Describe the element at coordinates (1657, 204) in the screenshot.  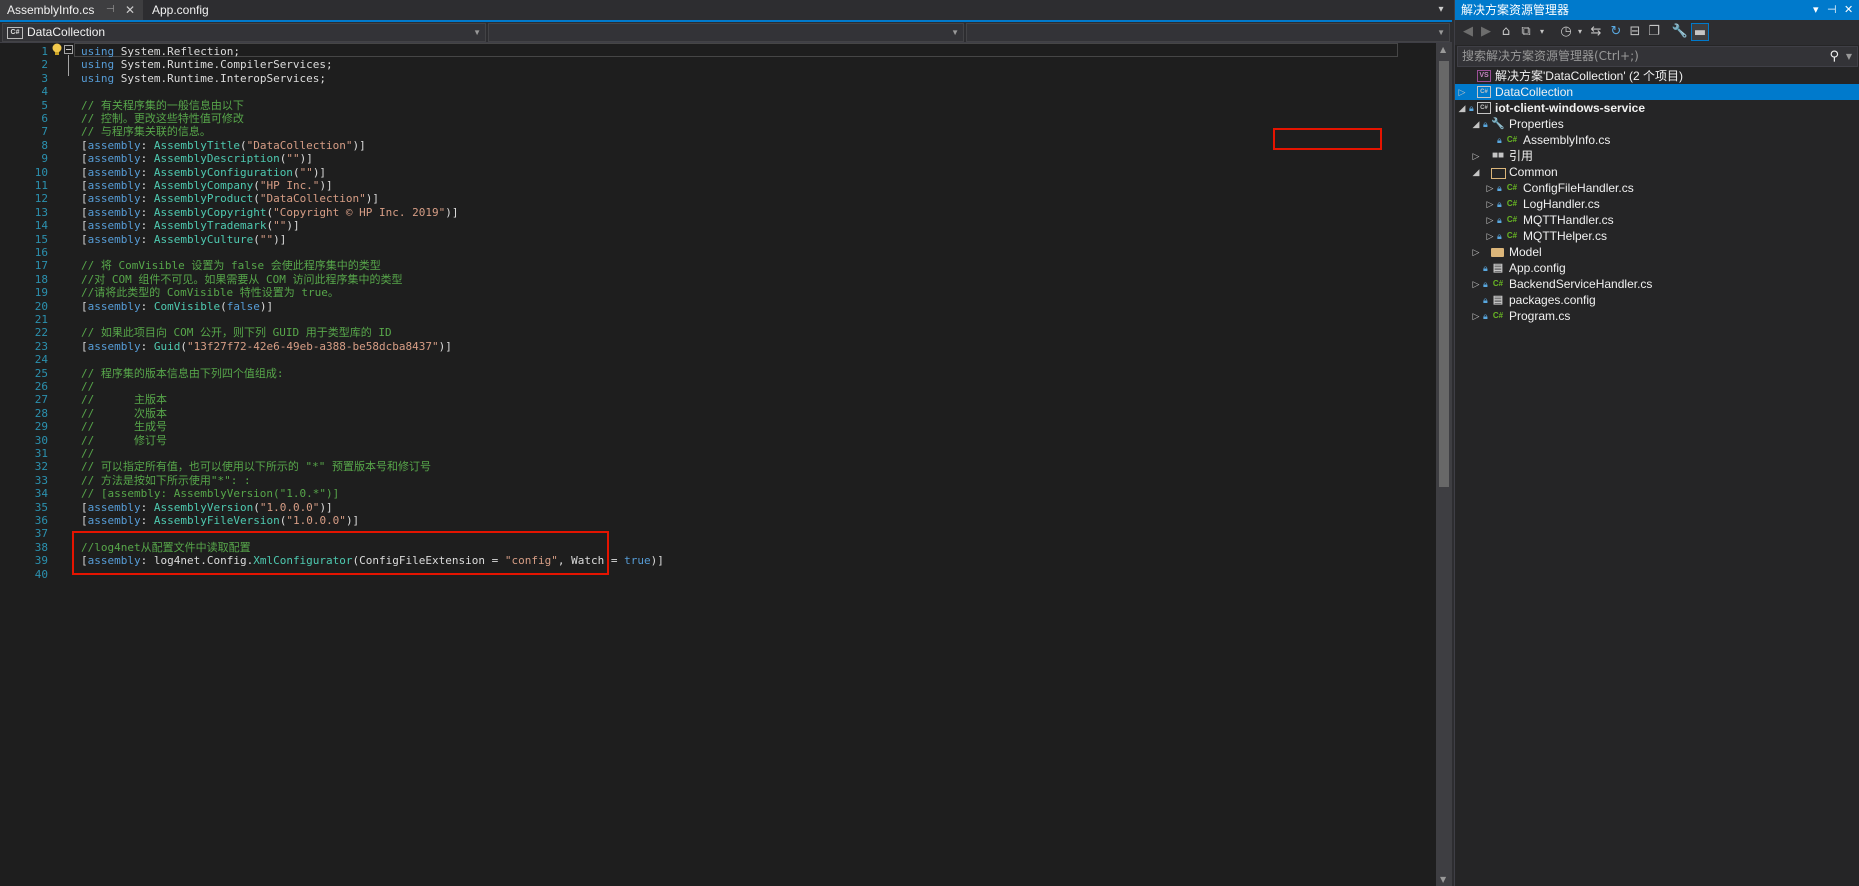
I see `tree-item: ▷ 🔒︎ C# LogHandler.cs` at that location.